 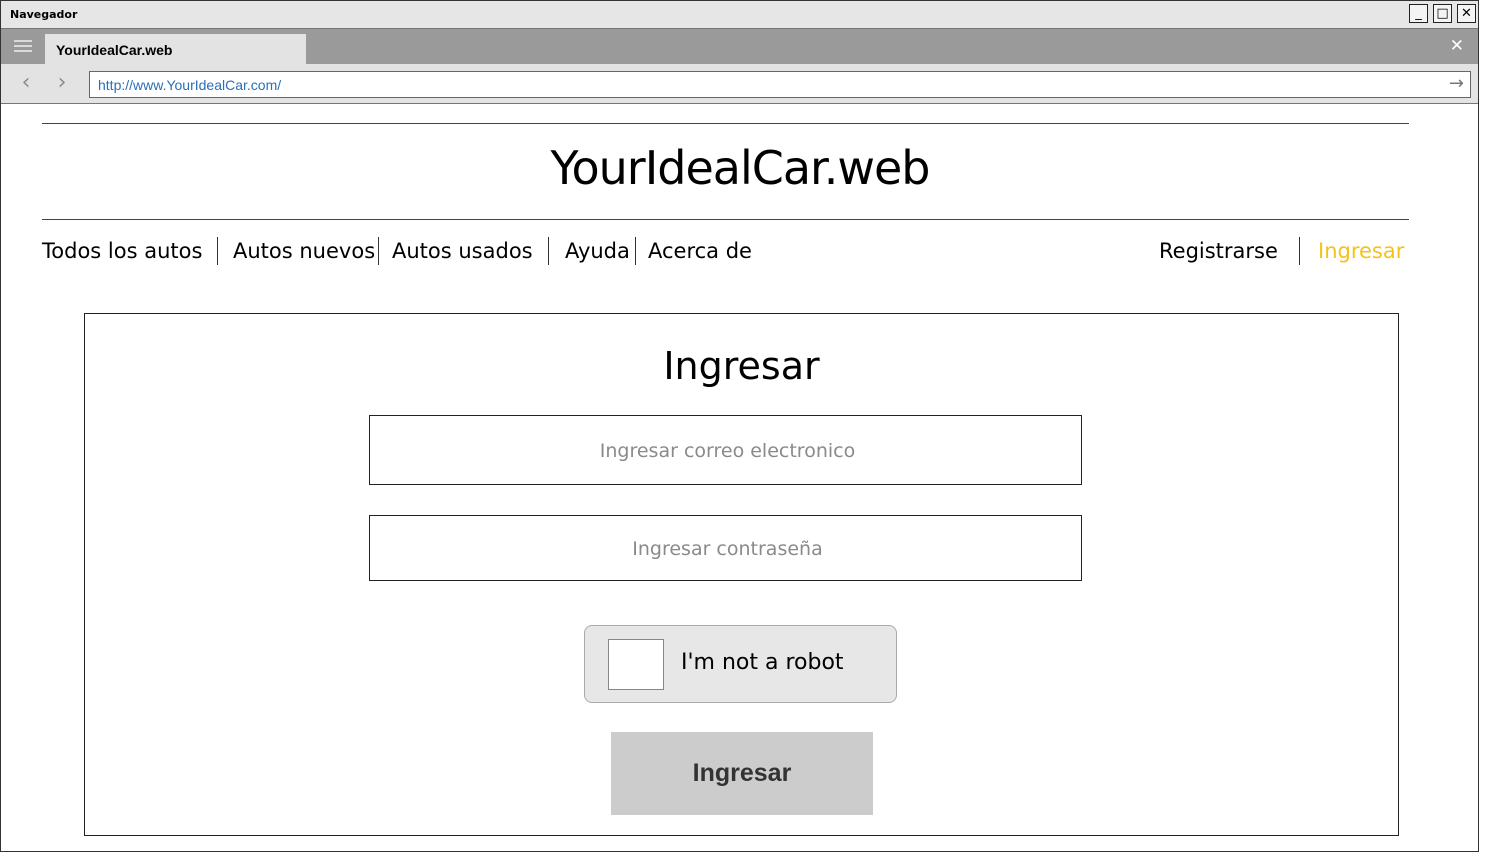 I want to click on url-input, so click(x=760, y=84).